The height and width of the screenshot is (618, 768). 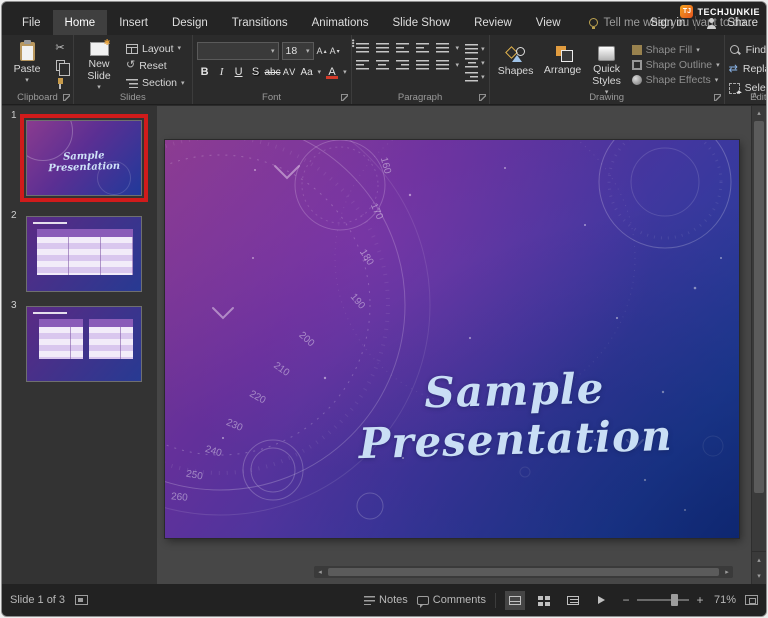 I want to click on reset-button: ↺ Reset, so click(x=155, y=65).